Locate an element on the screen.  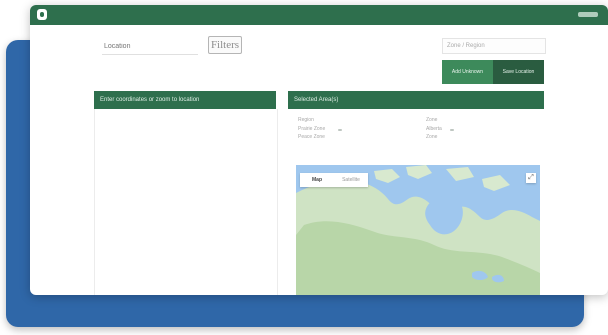
save-location-button: Save Location is located at coordinates (518, 72).